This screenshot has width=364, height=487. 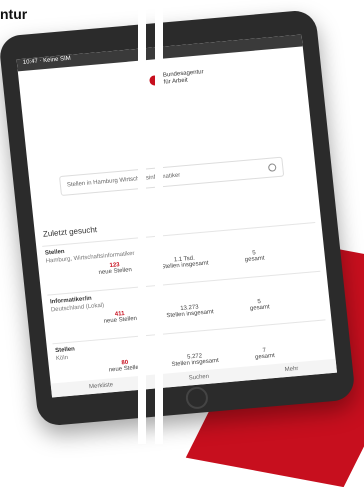 I want to click on nav-item-mehr: Mehr, so click(x=292, y=369).